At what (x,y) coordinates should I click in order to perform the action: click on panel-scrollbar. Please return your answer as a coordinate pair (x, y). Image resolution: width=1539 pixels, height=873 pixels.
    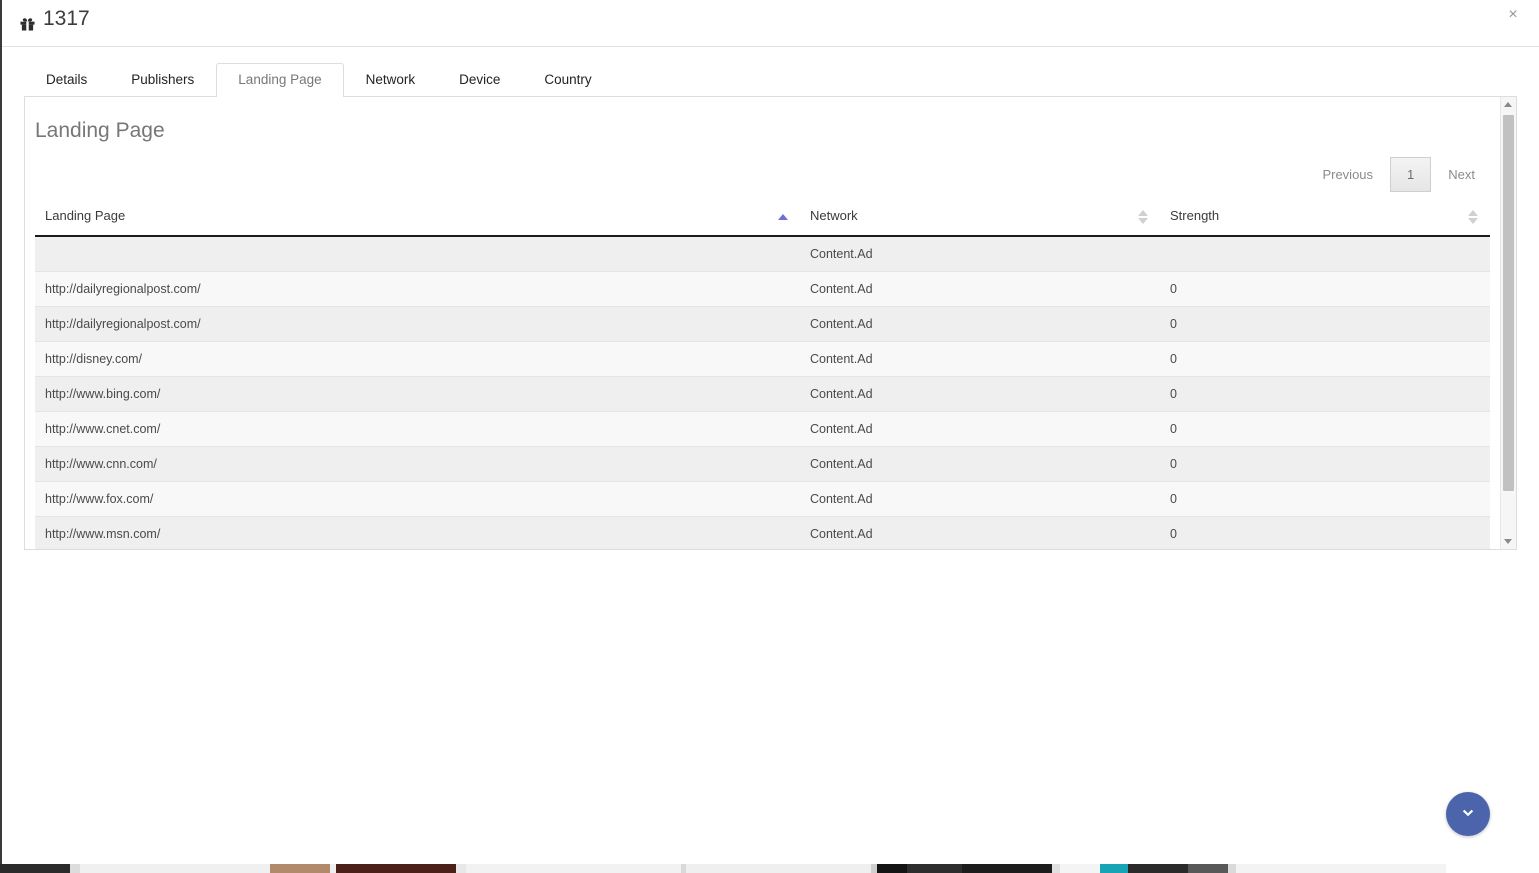
    Looking at the image, I should click on (1508, 323).